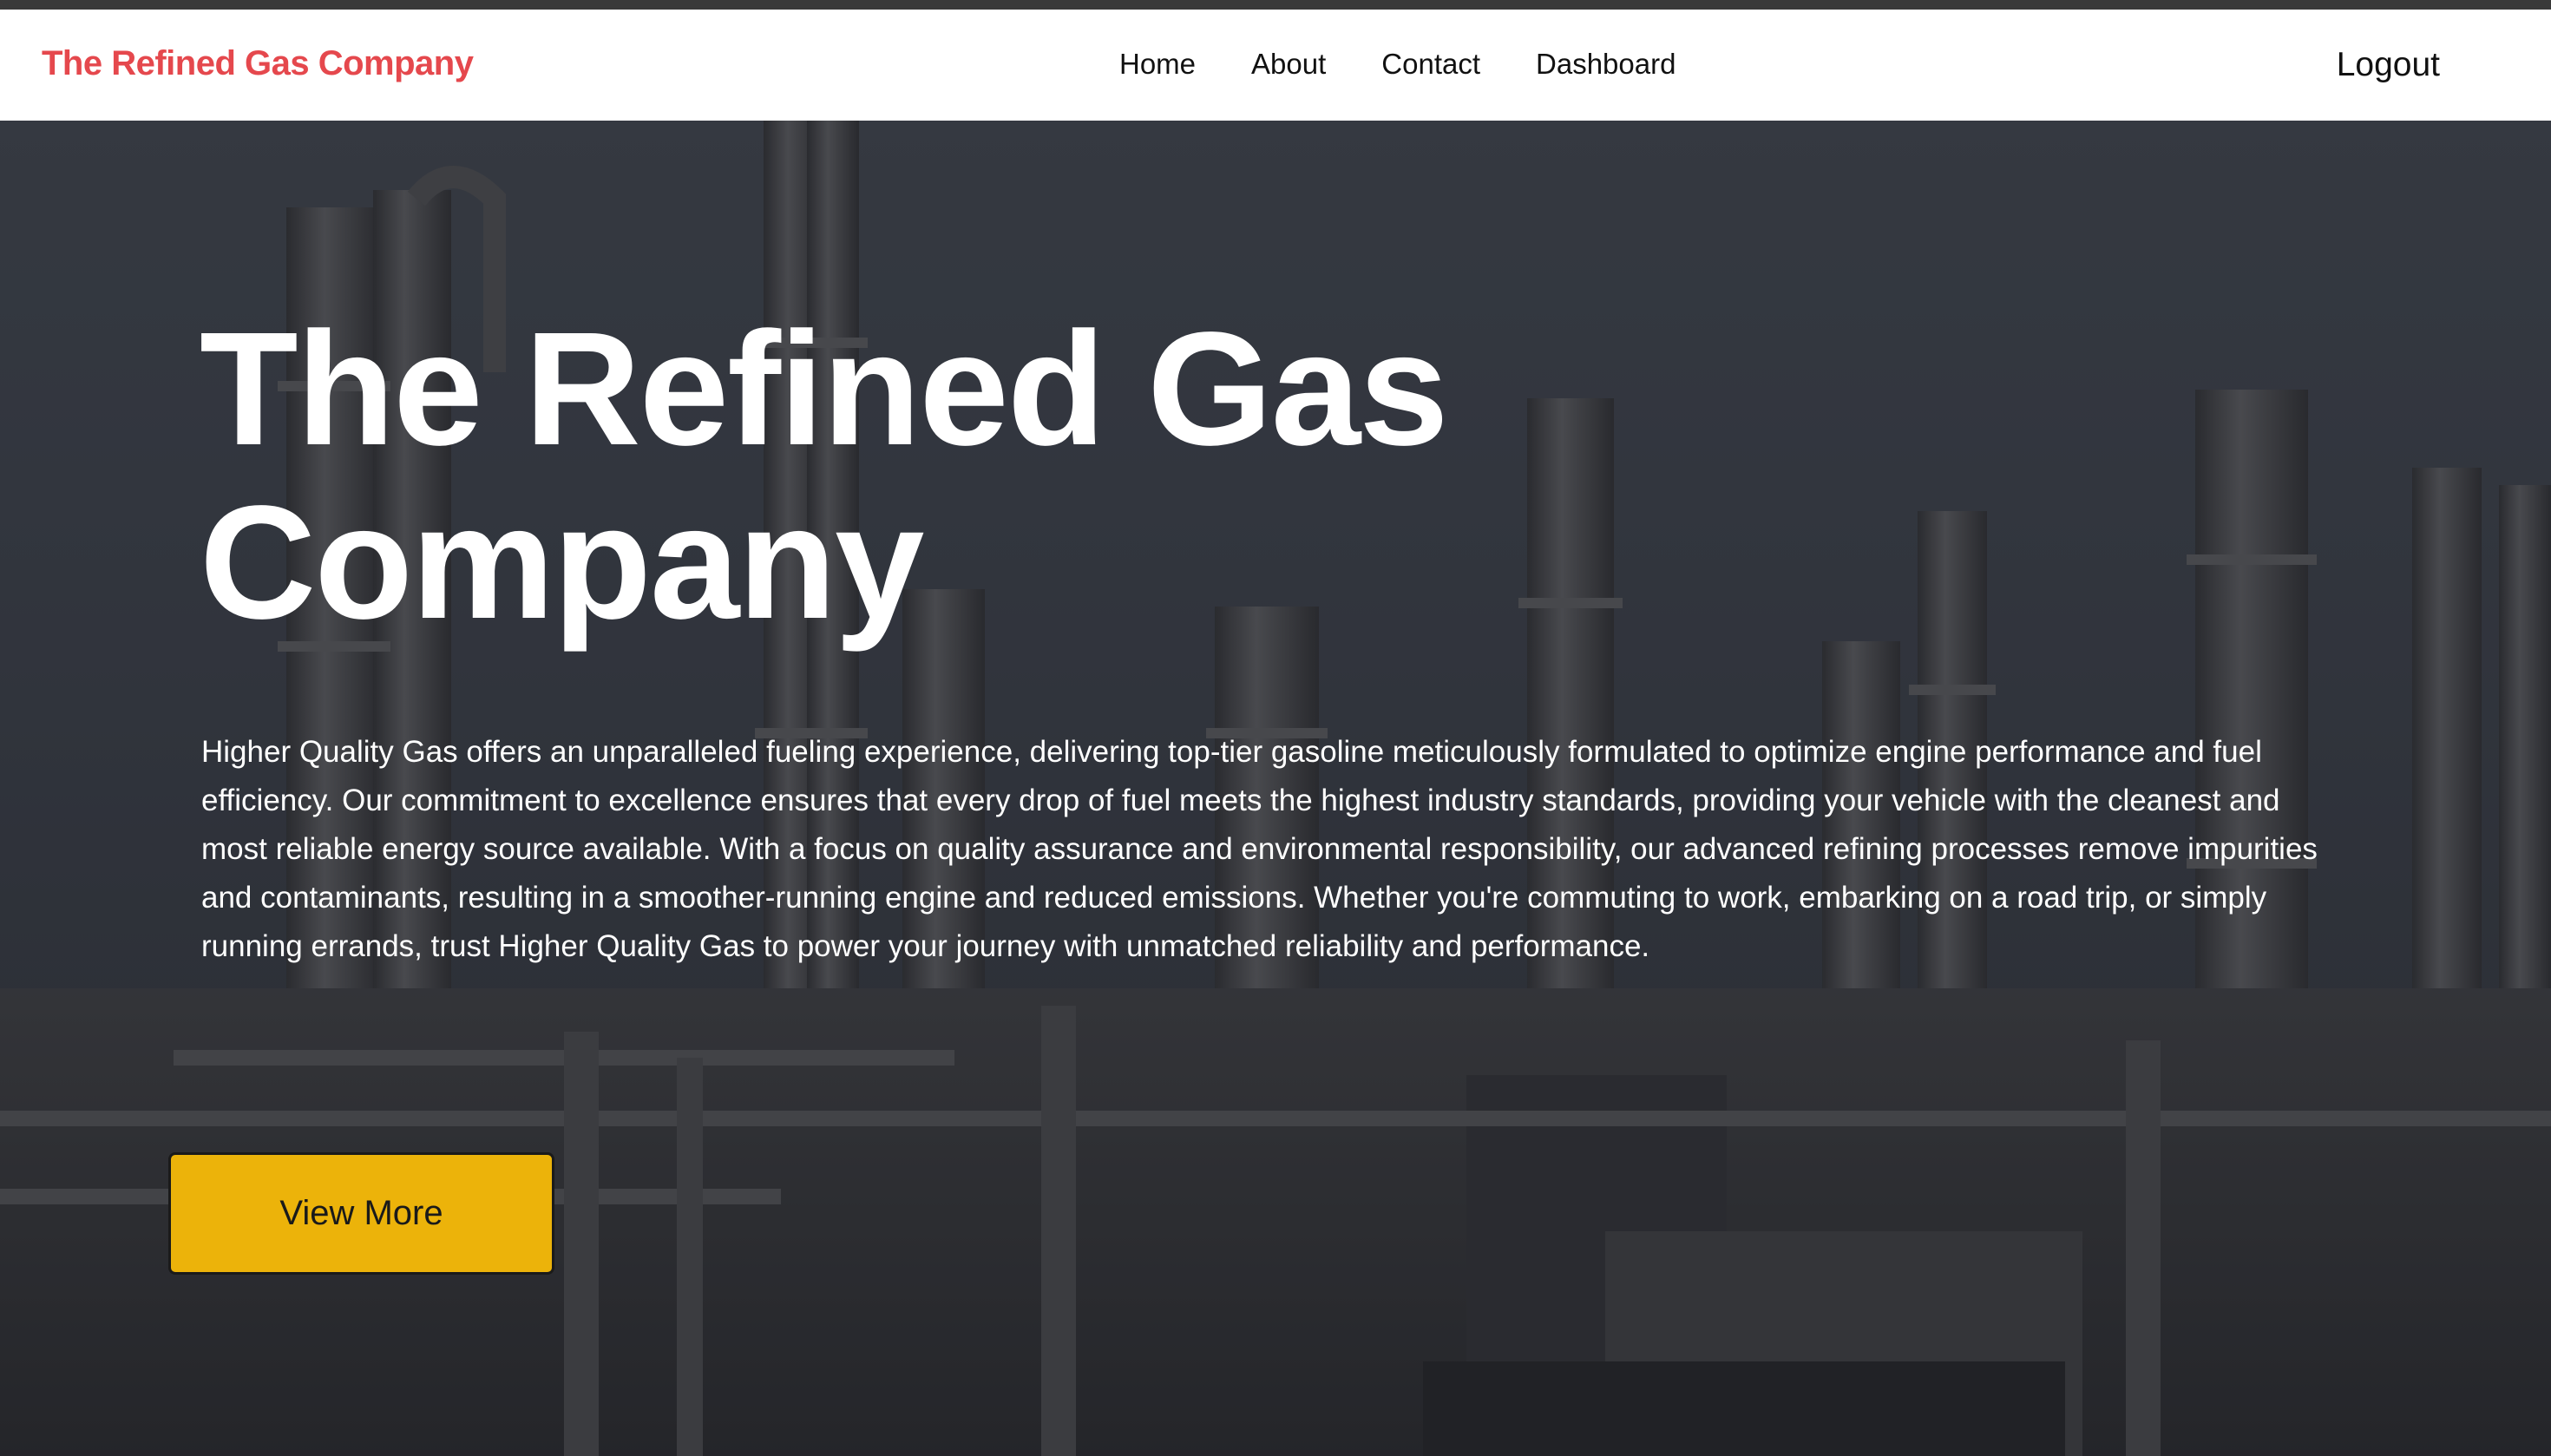 The width and height of the screenshot is (2551, 1456). I want to click on nav-link-contact: Contact, so click(1430, 64).